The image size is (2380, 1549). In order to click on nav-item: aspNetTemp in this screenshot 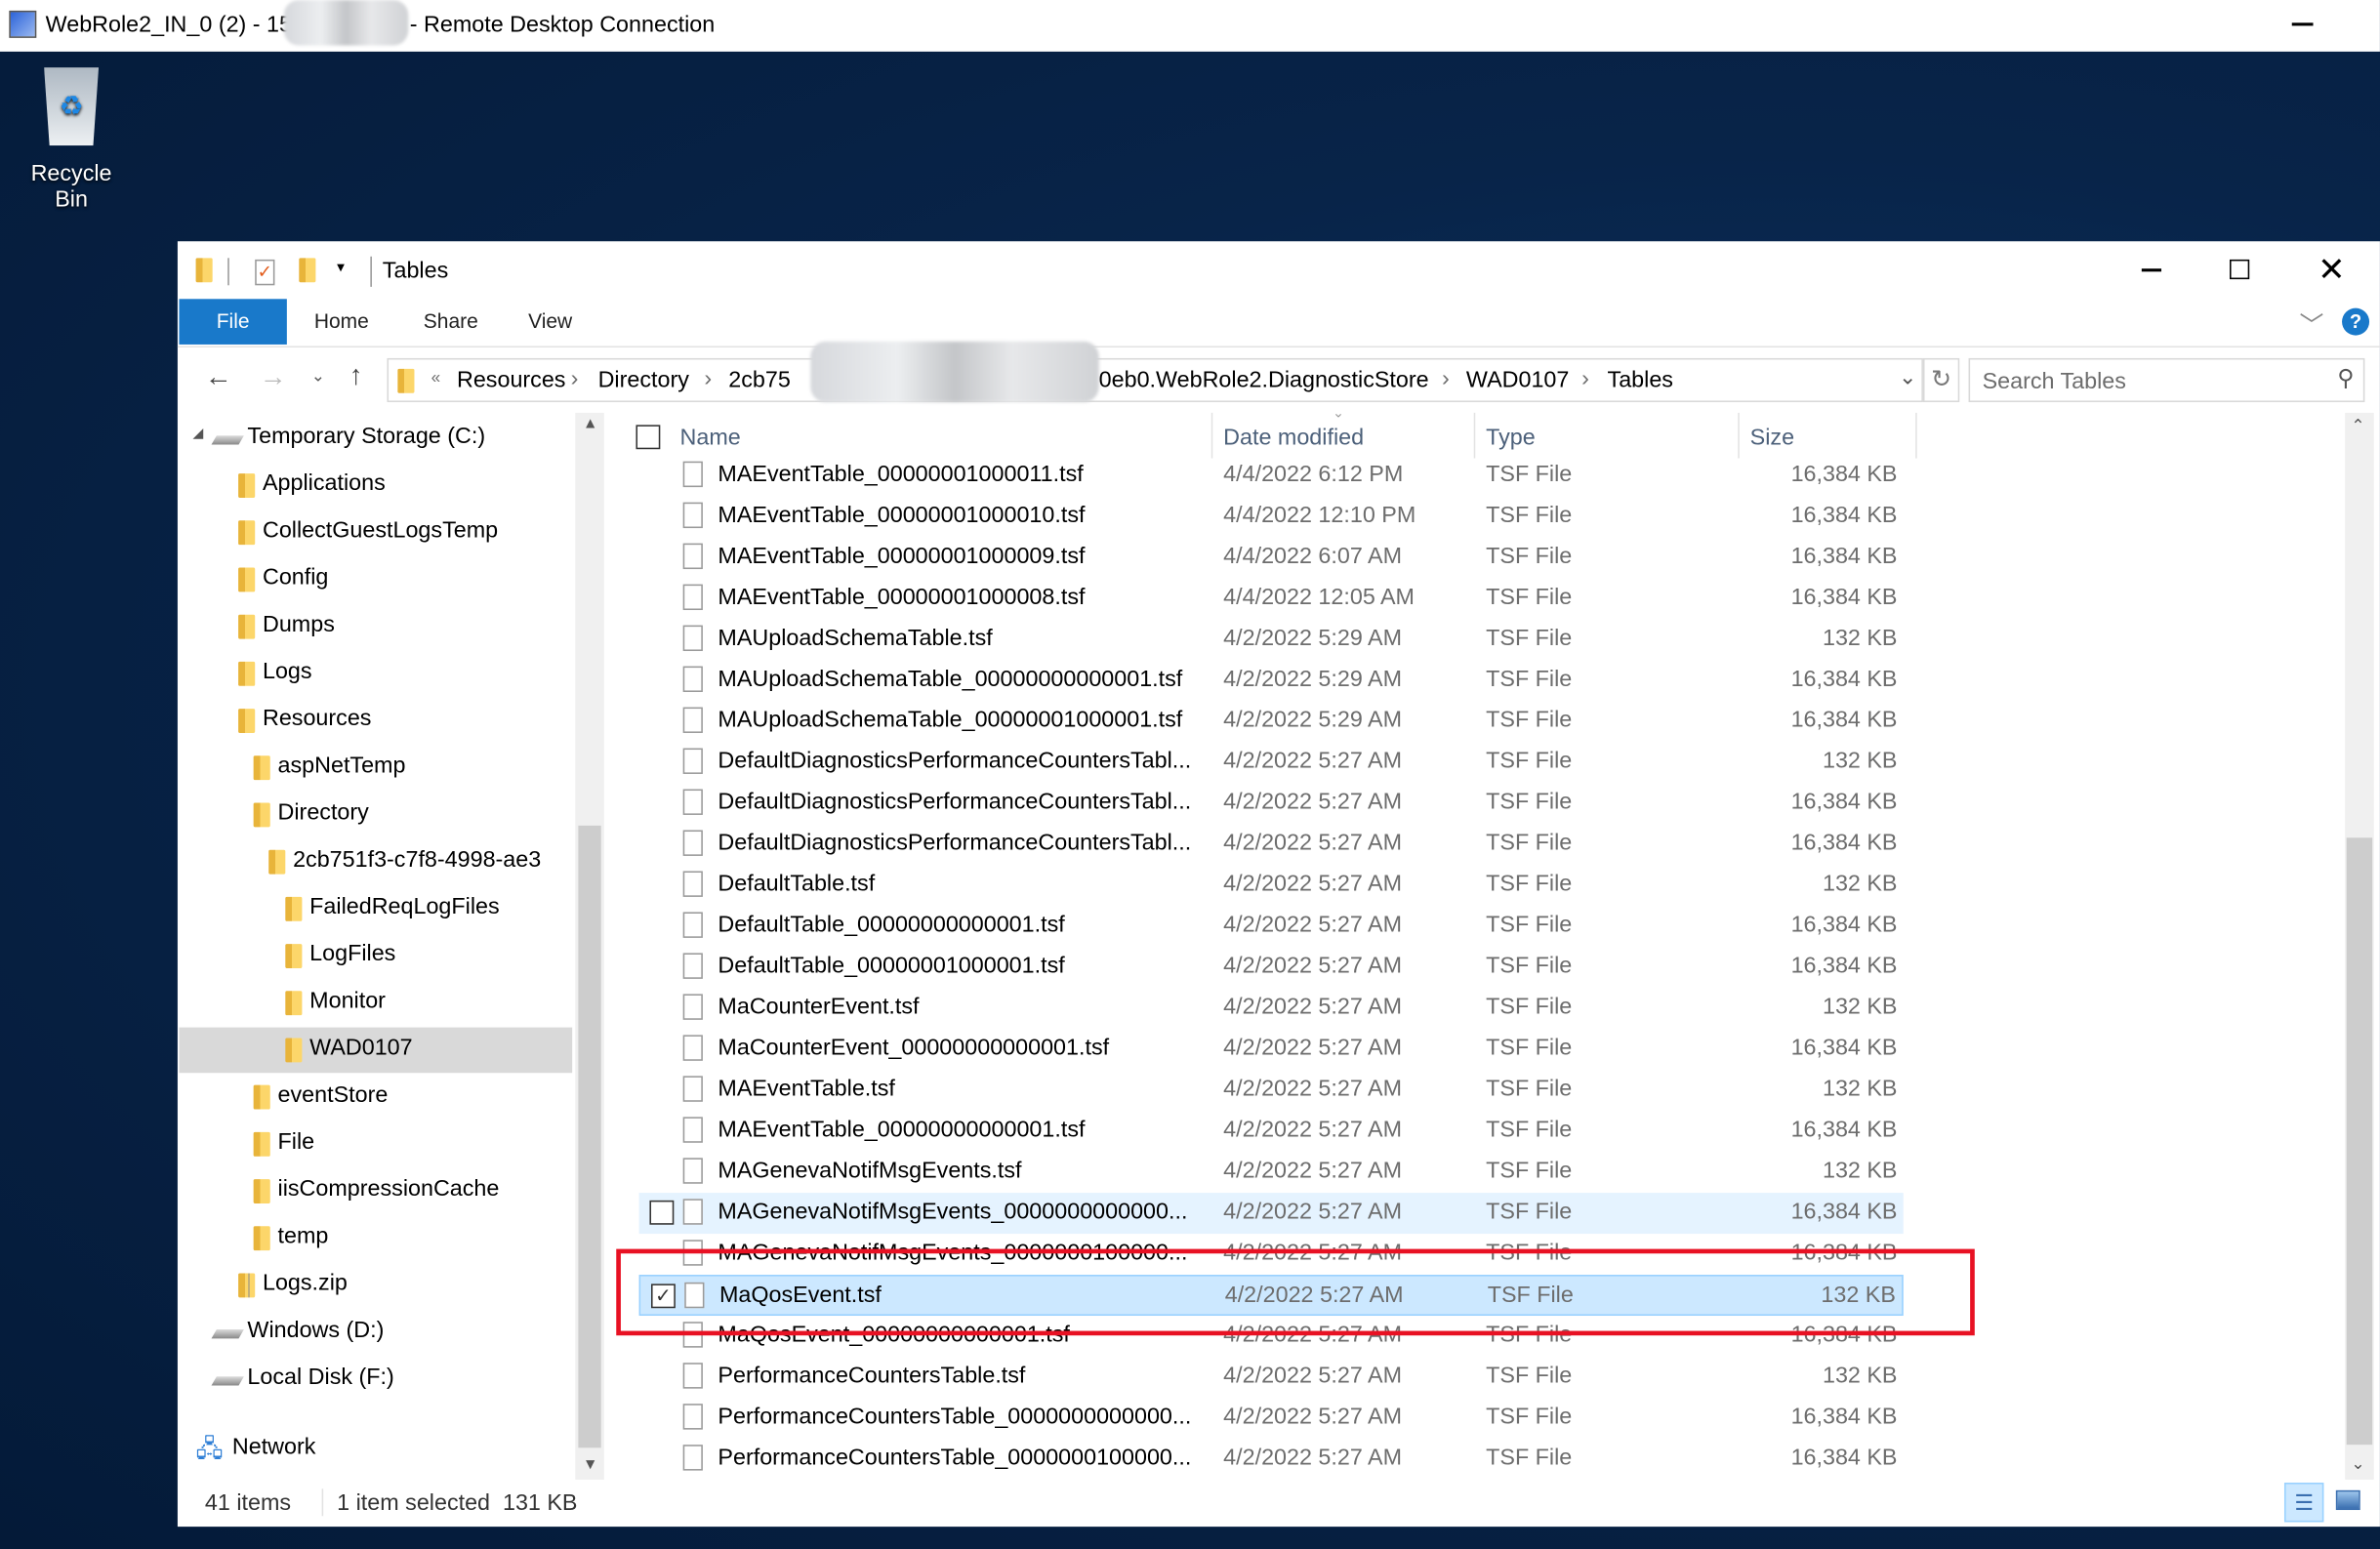, I will do `click(375, 768)`.